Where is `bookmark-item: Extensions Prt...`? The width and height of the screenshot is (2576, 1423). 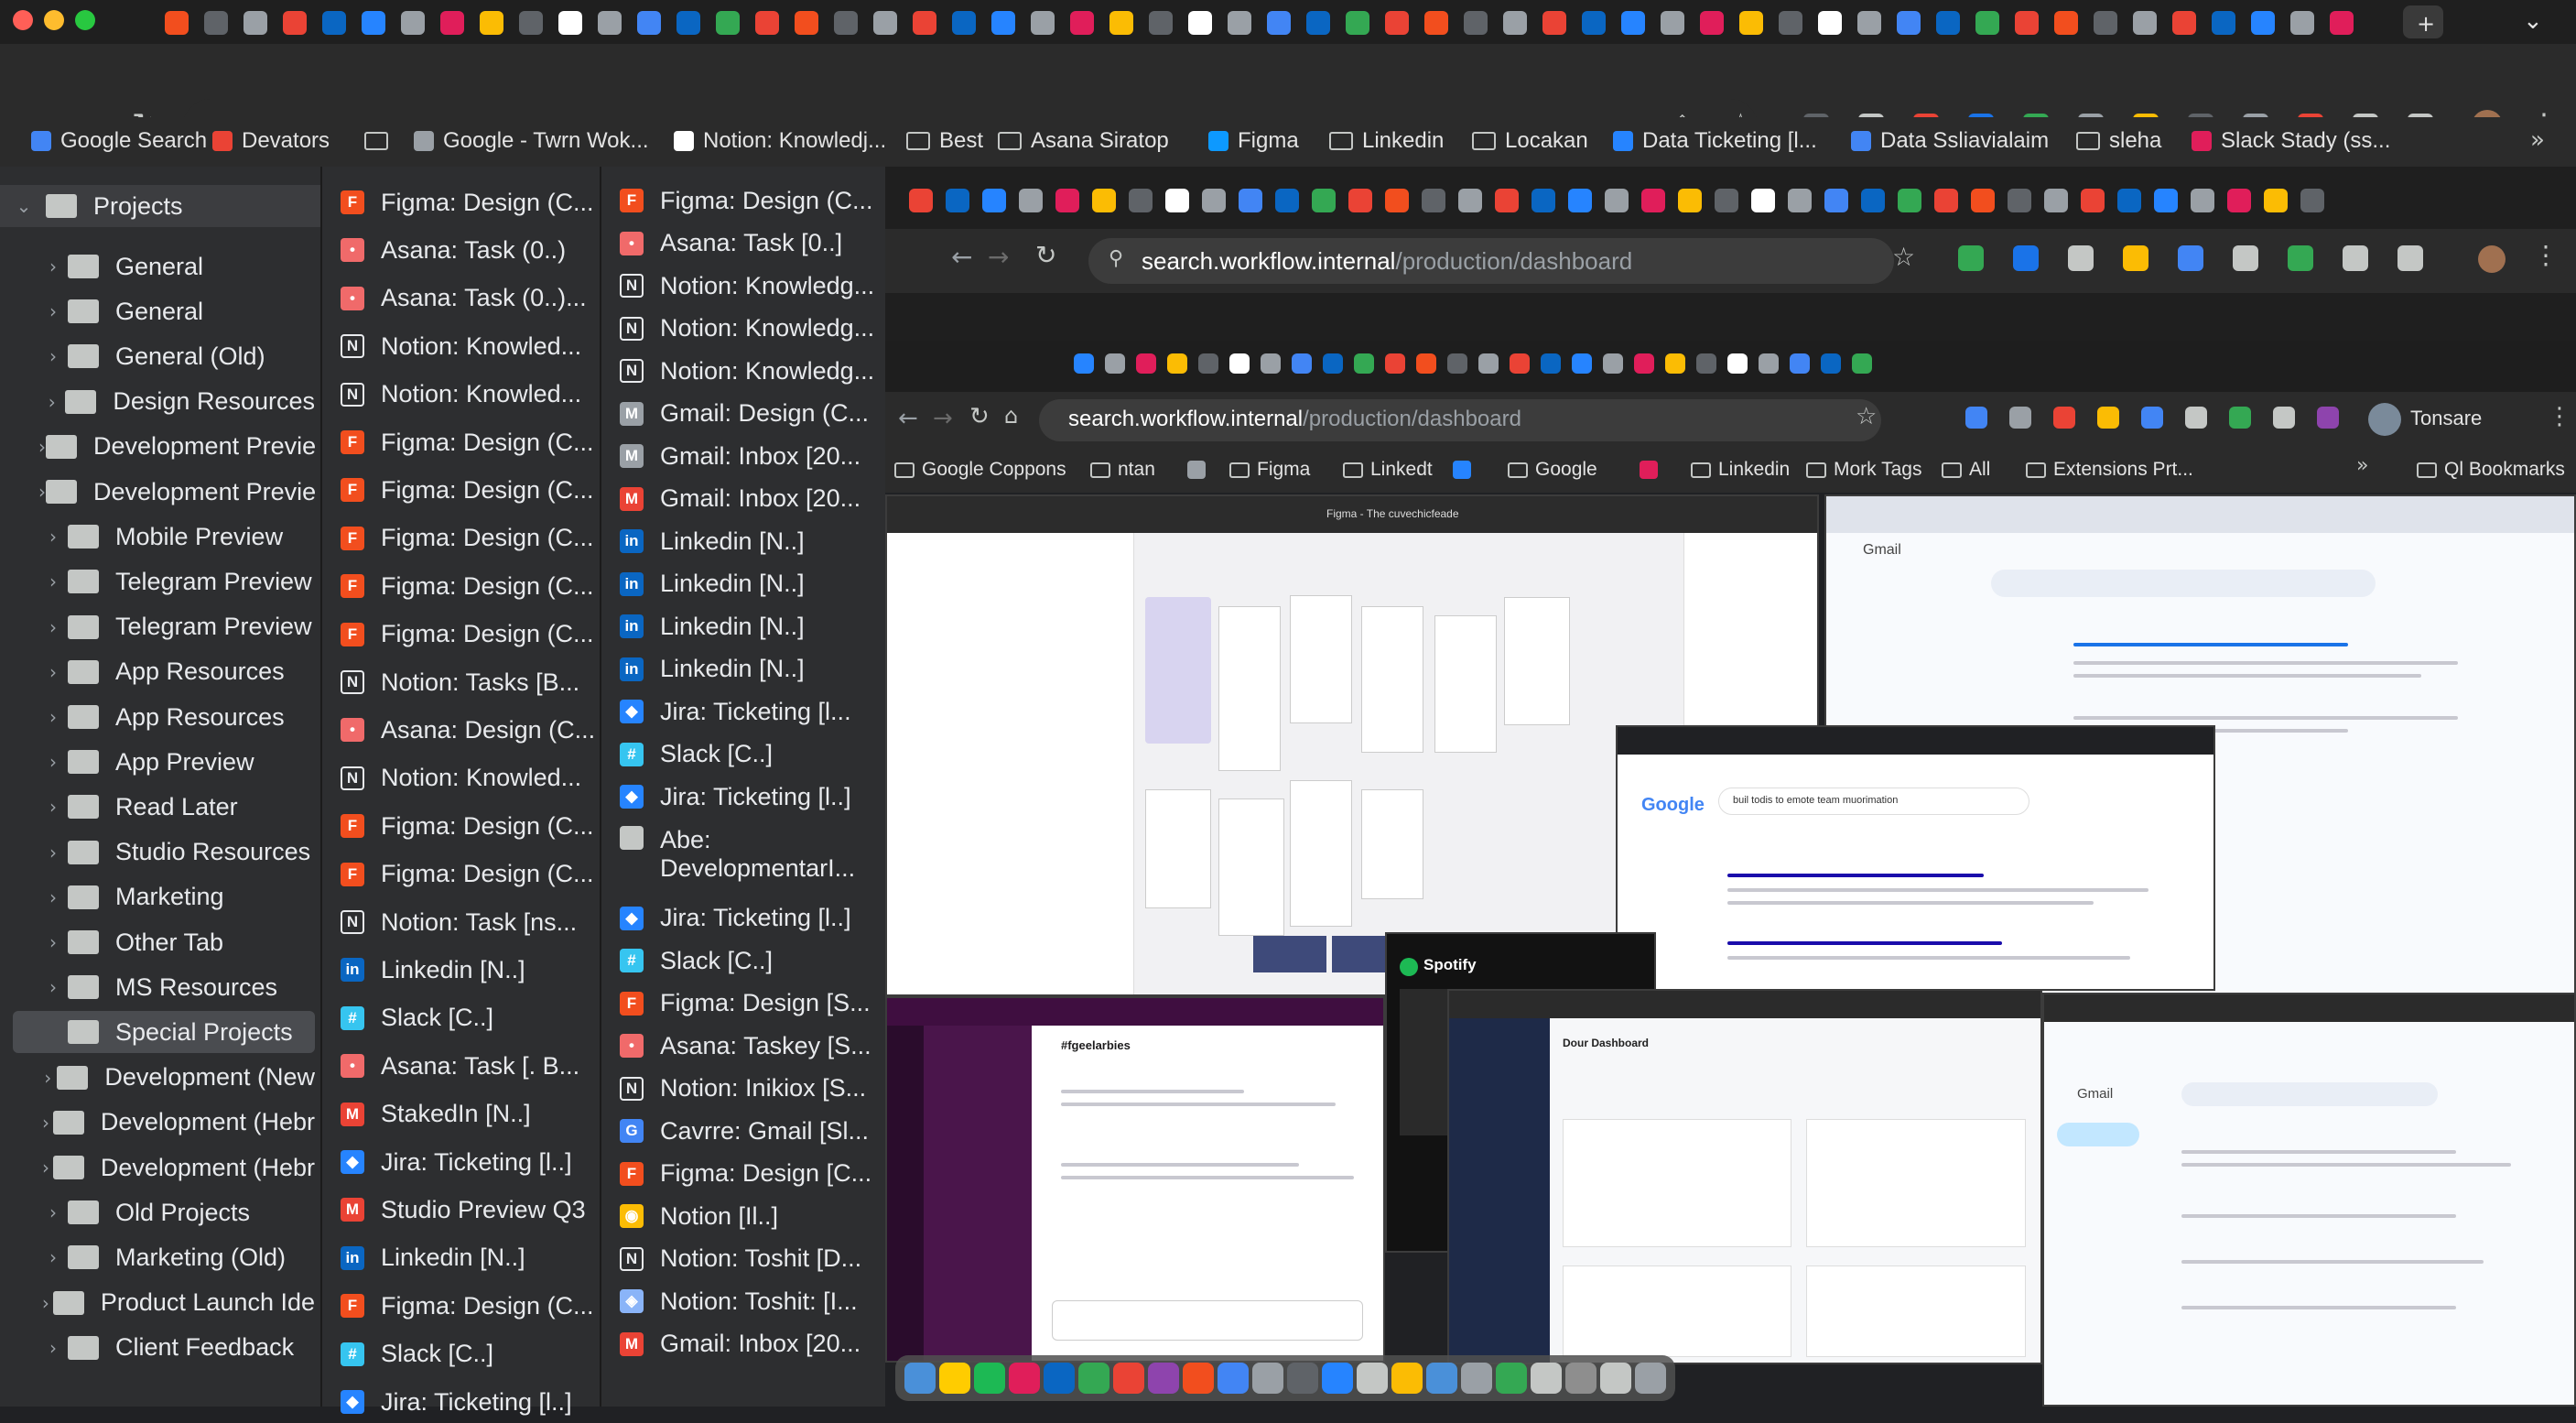 bookmark-item: Extensions Prt... is located at coordinates (2110, 469).